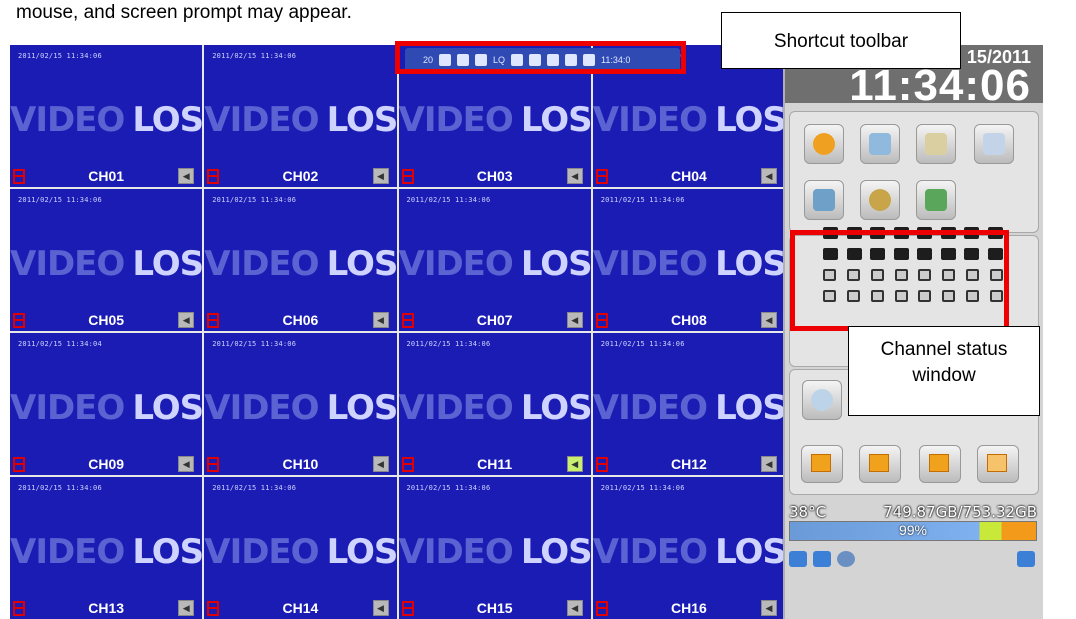 The height and width of the screenshot is (619, 1076). I want to click on channel-label: CH07, so click(494, 320).